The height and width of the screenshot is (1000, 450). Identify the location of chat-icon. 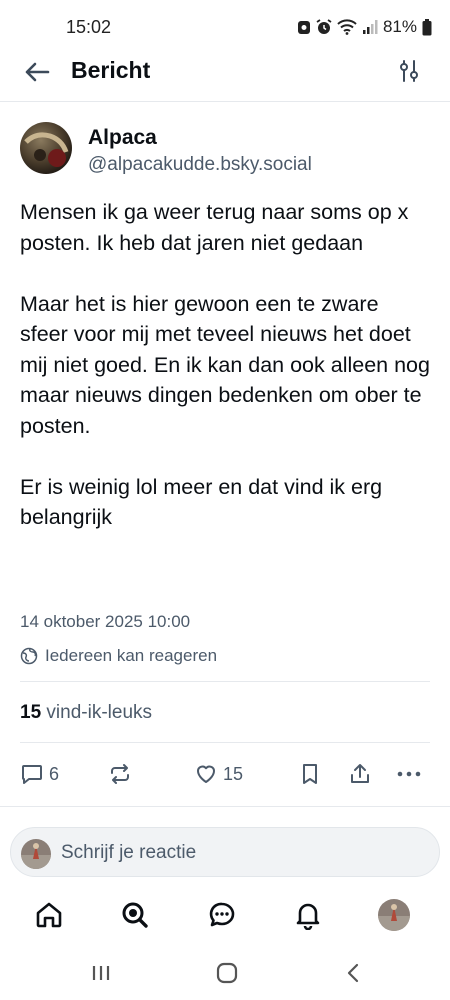
(222, 914).